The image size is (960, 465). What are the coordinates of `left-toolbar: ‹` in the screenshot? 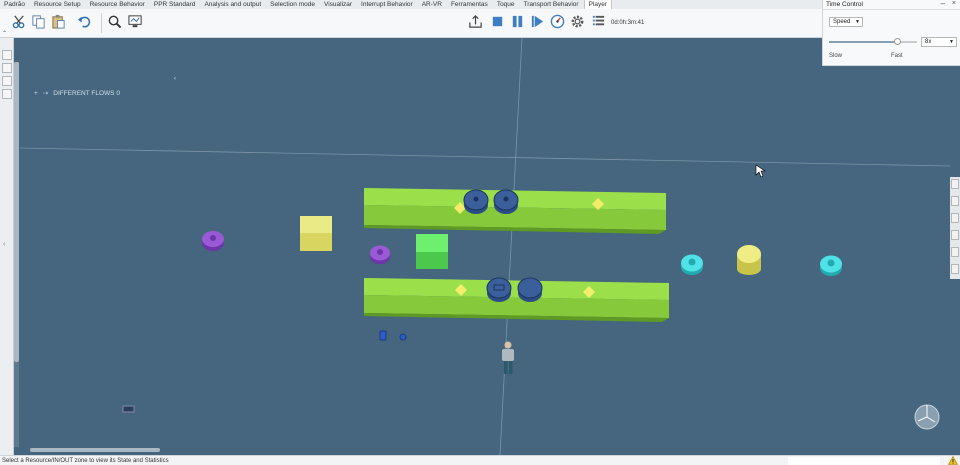 It's located at (7, 246).